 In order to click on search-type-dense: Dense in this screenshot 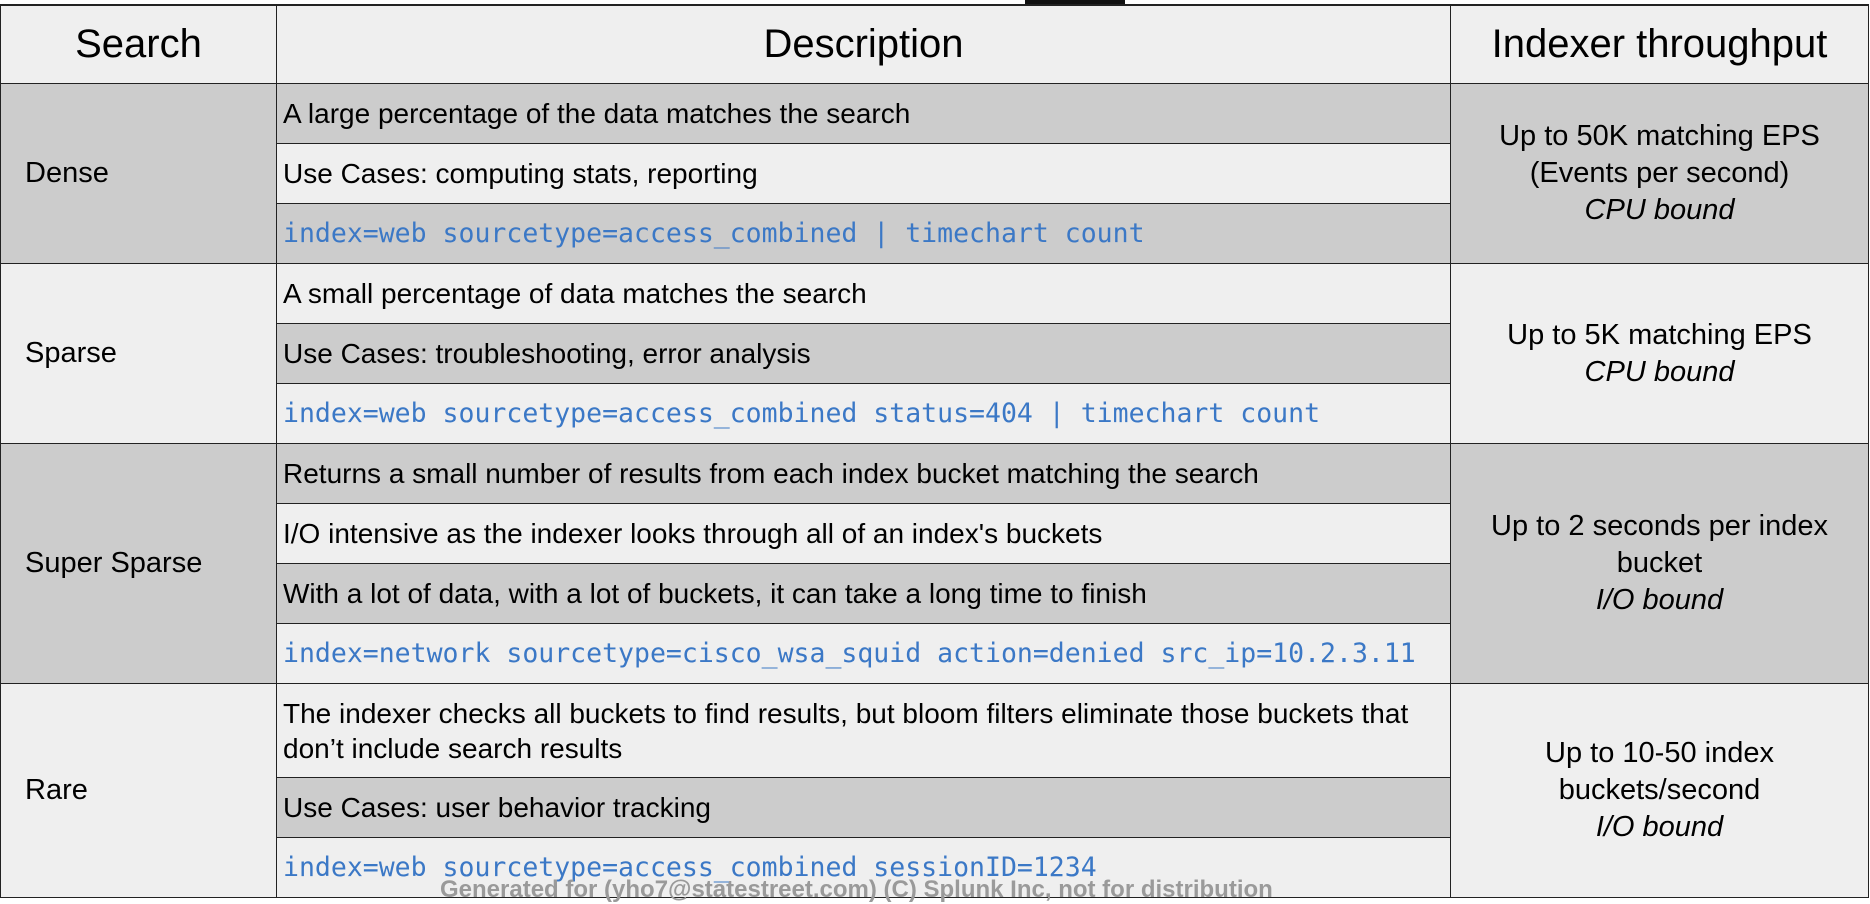, I will do `click(139, 174)`.